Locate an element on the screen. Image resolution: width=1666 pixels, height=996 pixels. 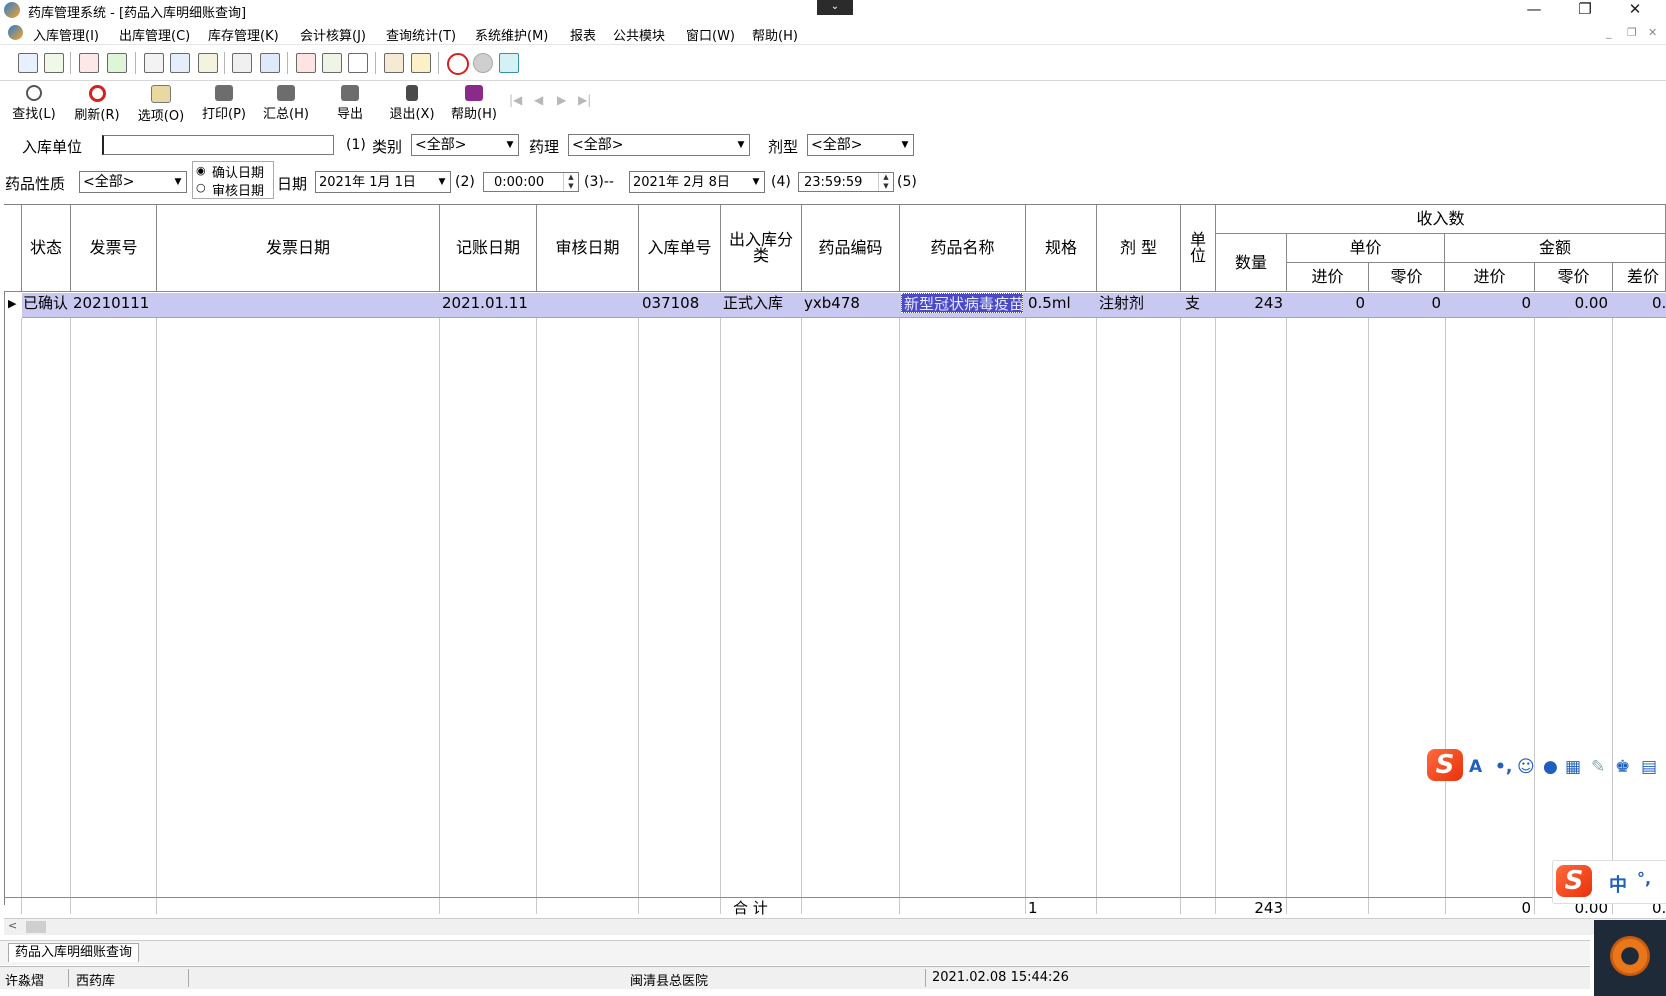
cell-status: 已确认 is located at coordinates (46, 303).